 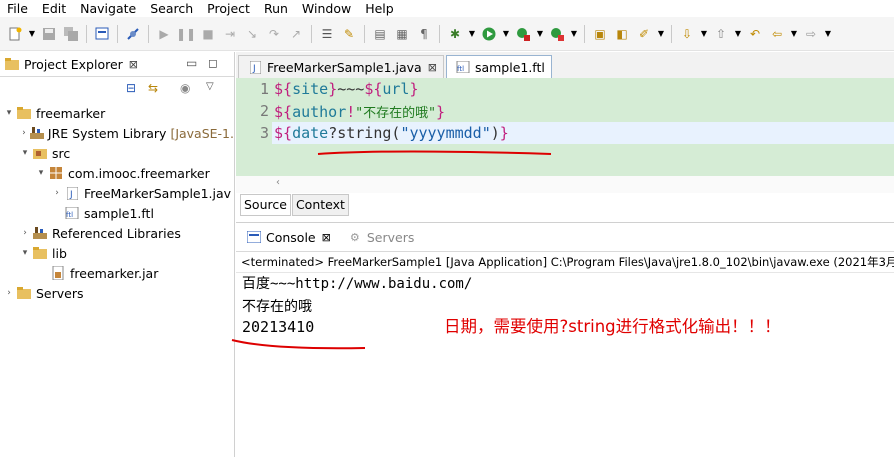 I want to click on link-editor-icon: ⇆, so click(x=153, y=88).